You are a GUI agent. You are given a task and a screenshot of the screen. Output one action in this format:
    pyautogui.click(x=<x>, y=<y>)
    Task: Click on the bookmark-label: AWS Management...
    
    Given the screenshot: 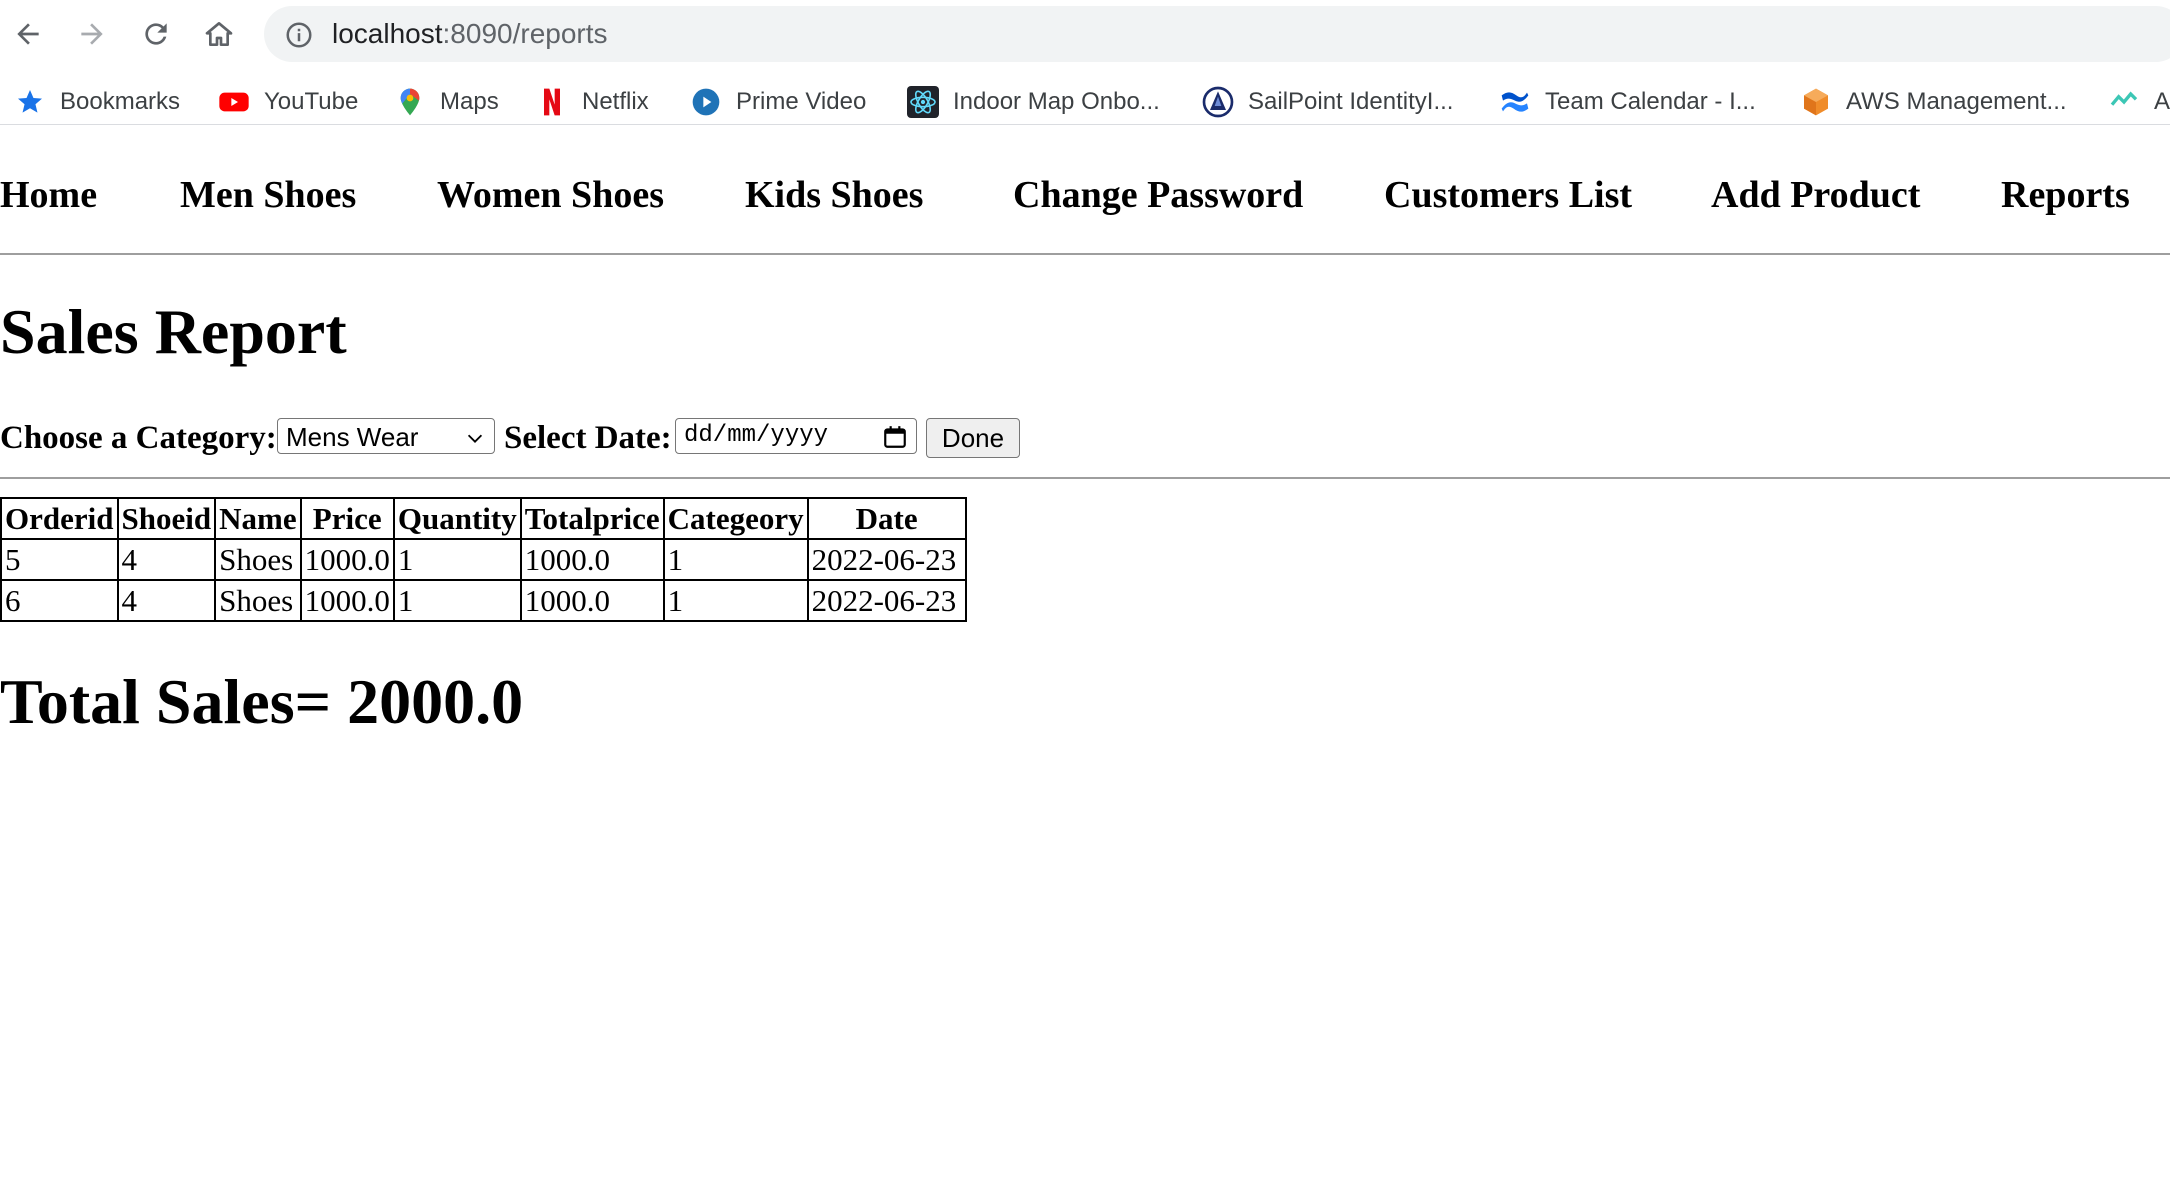 What is the action you would take?
    pyautogui.click(x=1956, y=101)
    